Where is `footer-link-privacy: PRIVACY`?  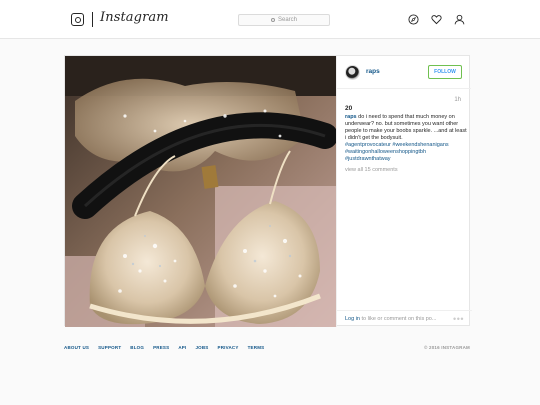 footer-link-privacy: PRIVACY is located at coordinates (228, 347).